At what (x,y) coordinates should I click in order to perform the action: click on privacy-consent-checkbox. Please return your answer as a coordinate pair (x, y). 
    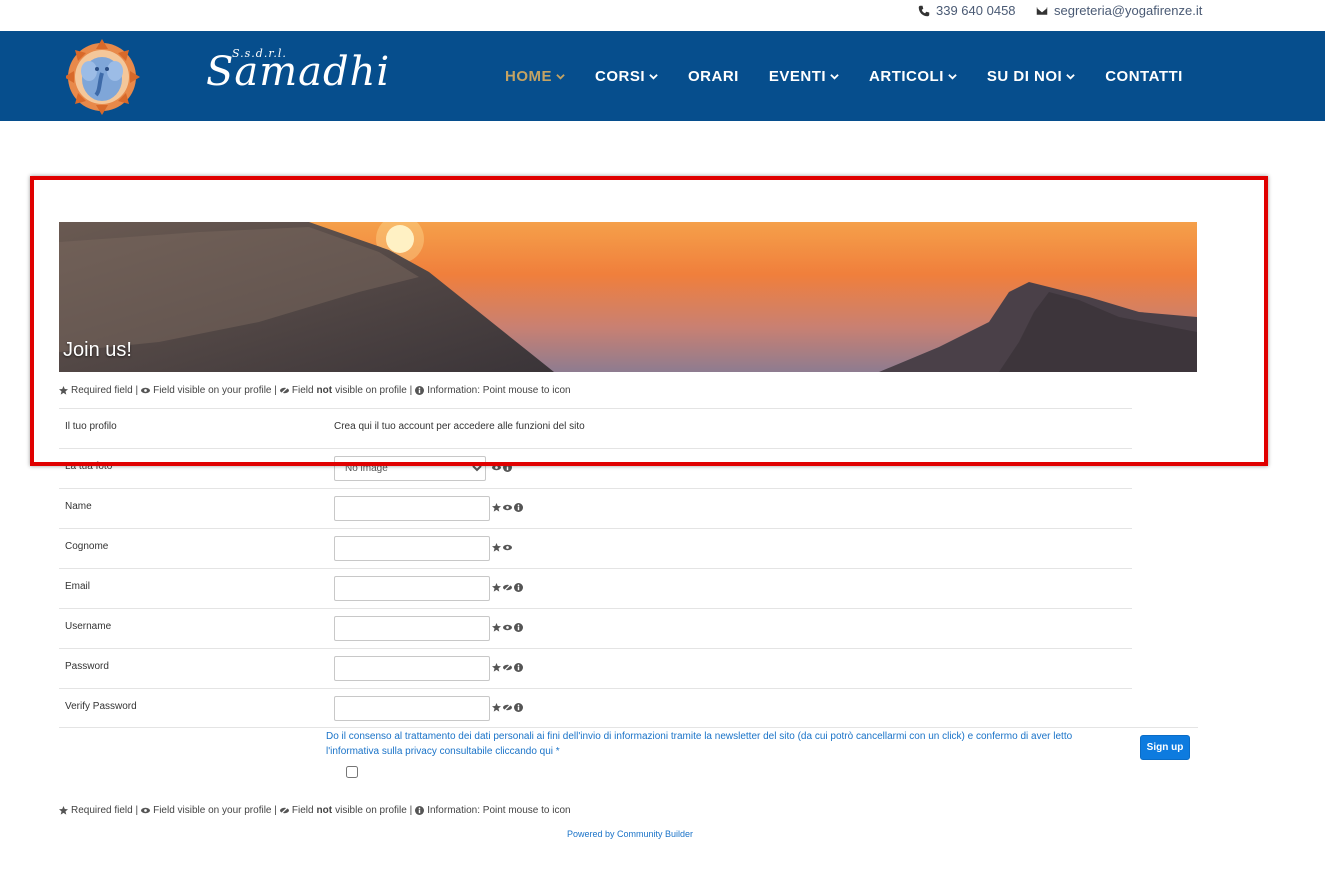
    Looking at the image, I should click on (352, 772).